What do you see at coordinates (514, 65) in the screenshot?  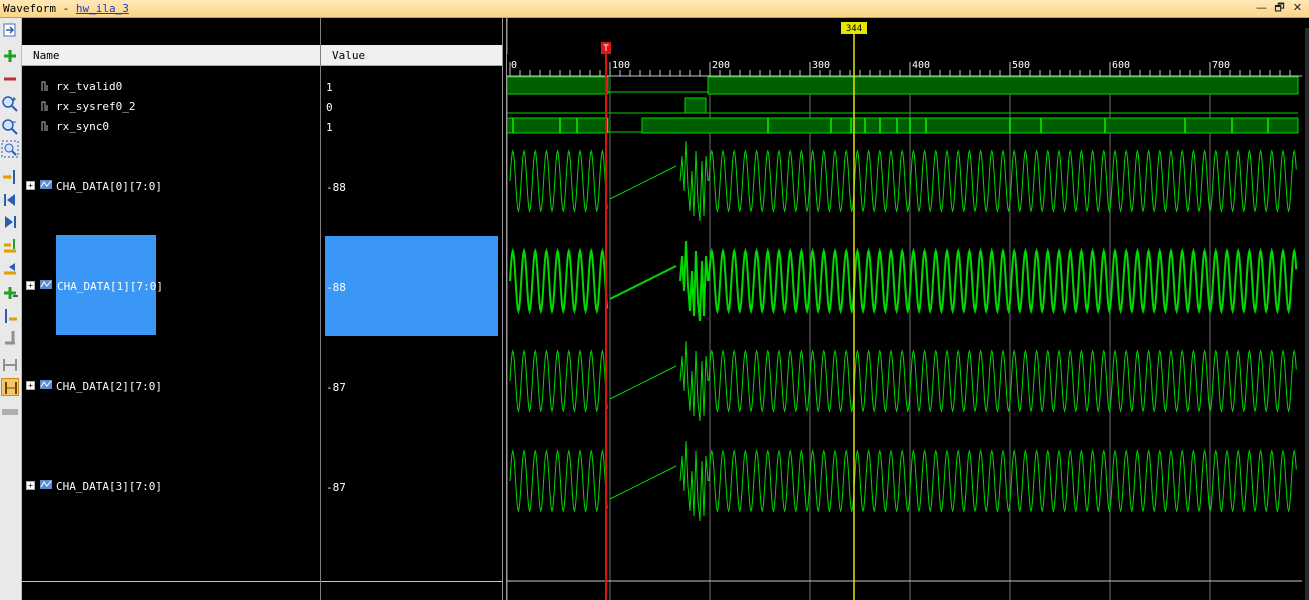 I see `tick-label: 0` at bounding box center [514, 65].